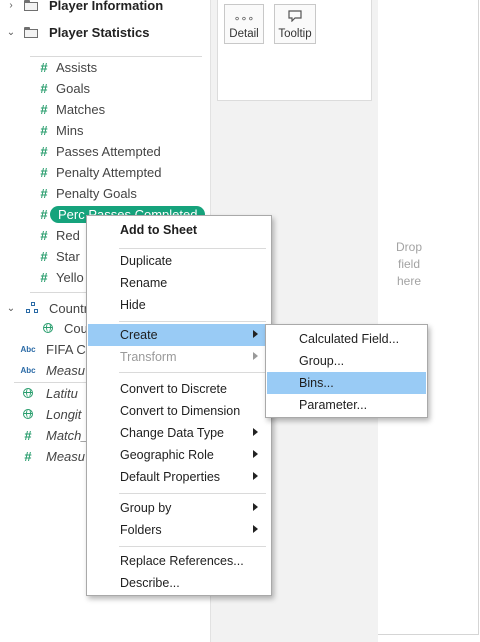 Image resolution: width=480 pixels, height=642 pixels. Describe the element at coordinates (146, 261) in the screenshot. I see `menu-item-label: Duplicate` at that location.